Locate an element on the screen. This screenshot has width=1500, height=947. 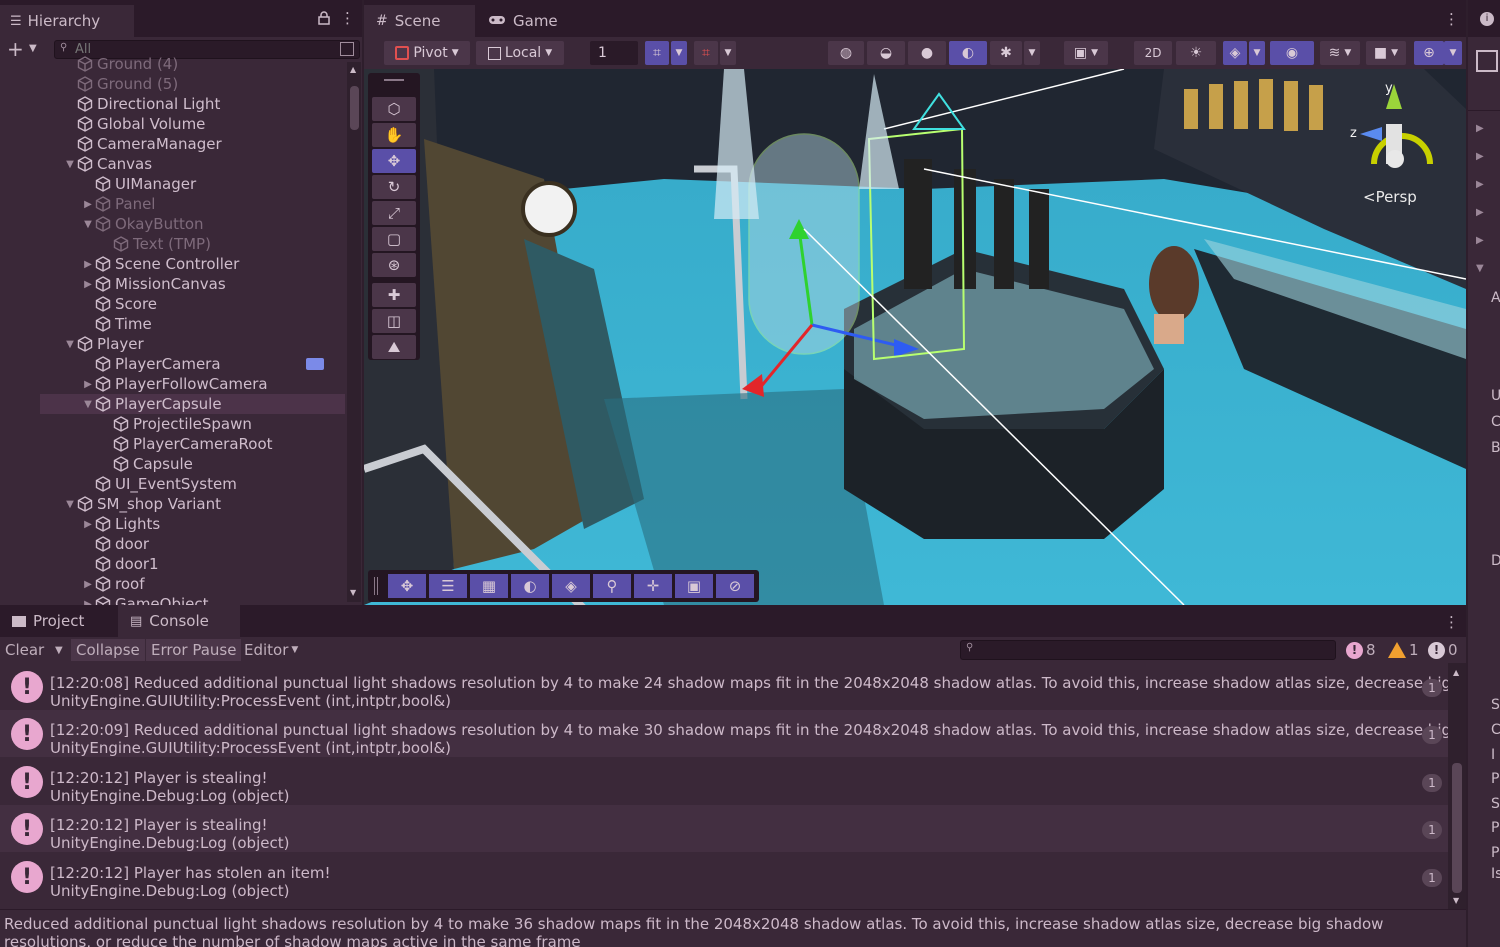
hierarchy-item: PlayerCameraRoot is located at coordinates (172, 444).